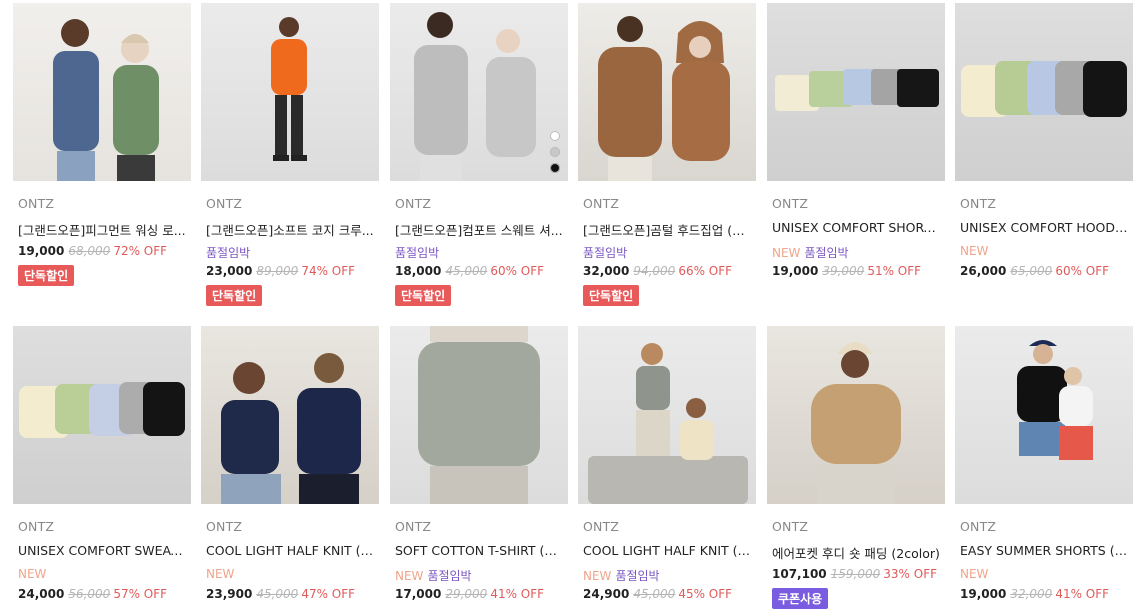 The image size is (1146, 609). I want to click on discount-rate: 33% OFF, so click(910, 574).